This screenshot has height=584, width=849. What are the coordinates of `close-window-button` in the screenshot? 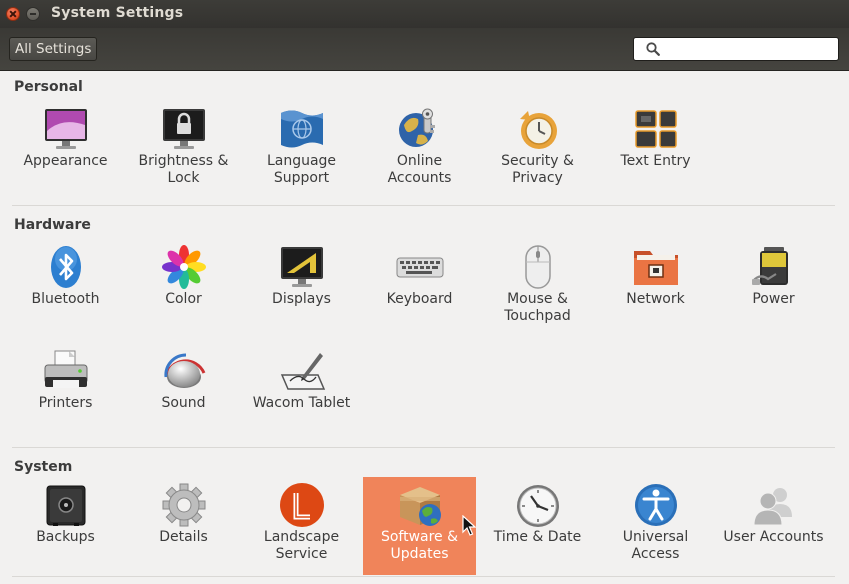 It's located at (13, 14).